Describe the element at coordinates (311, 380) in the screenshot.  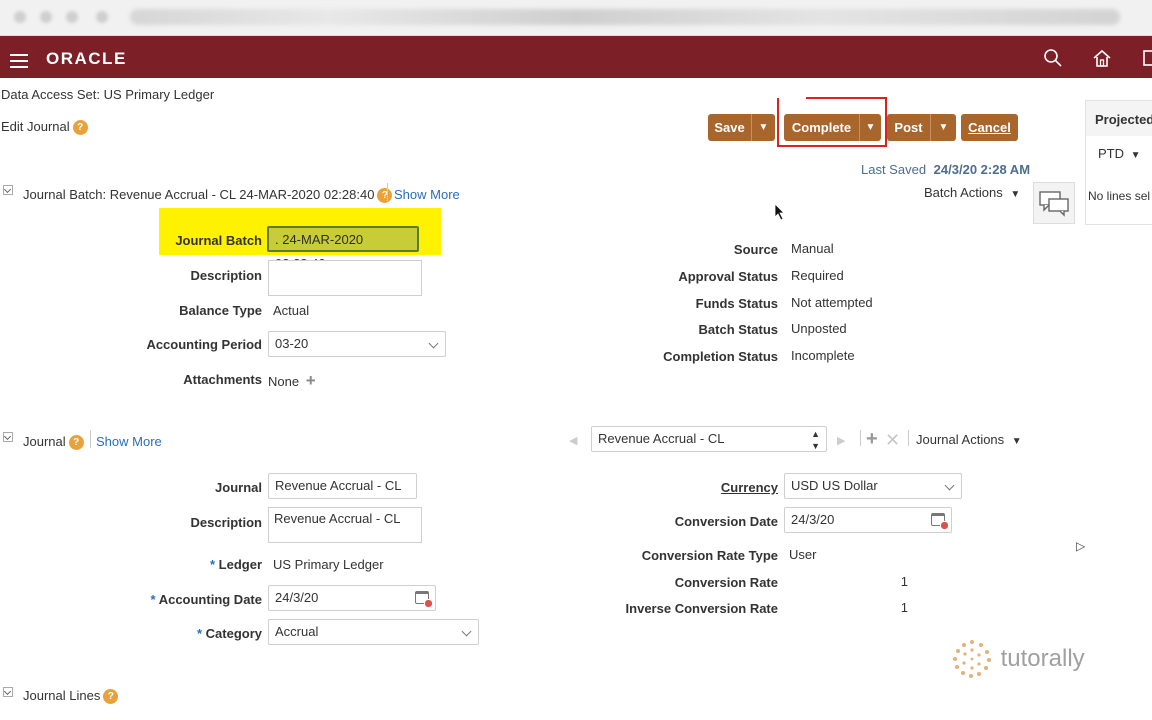
I see `add-attachment-icon: +` at that location.